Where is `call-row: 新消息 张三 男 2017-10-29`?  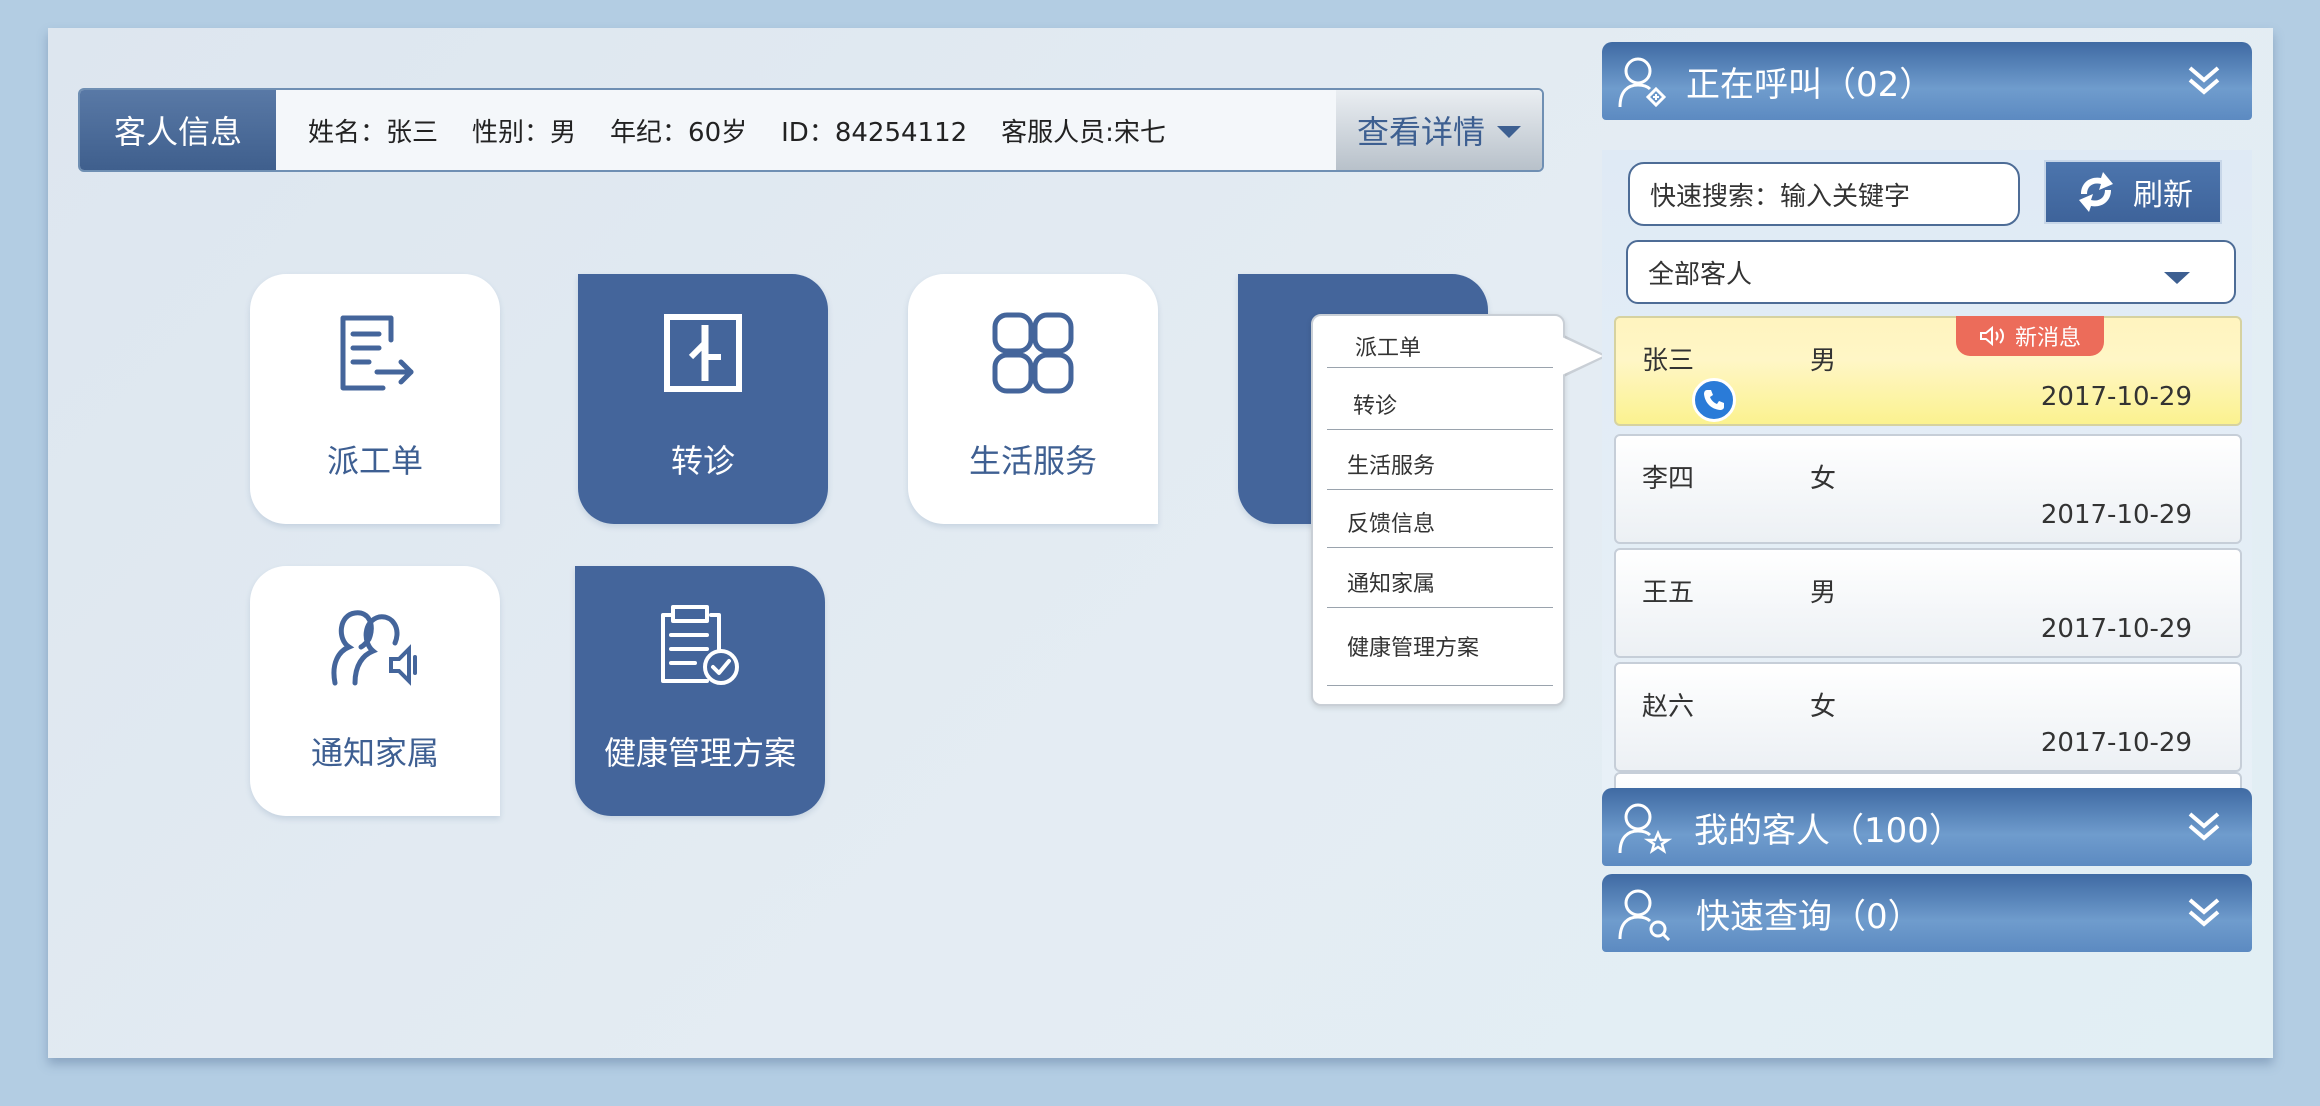 call-row: 新消息 张三 男 2017-10-29 is located at coordinates (1928, 371).